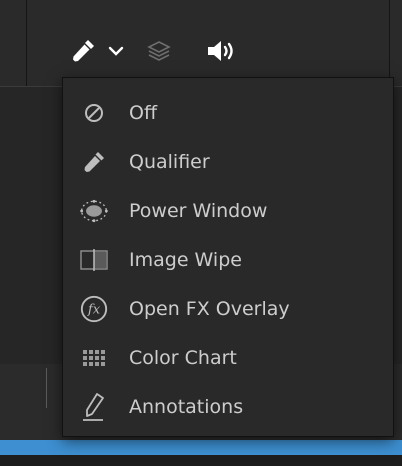  Describe the element at coordinates (94, 358) in the screenshot. I see `color-chart-icon` at that location.